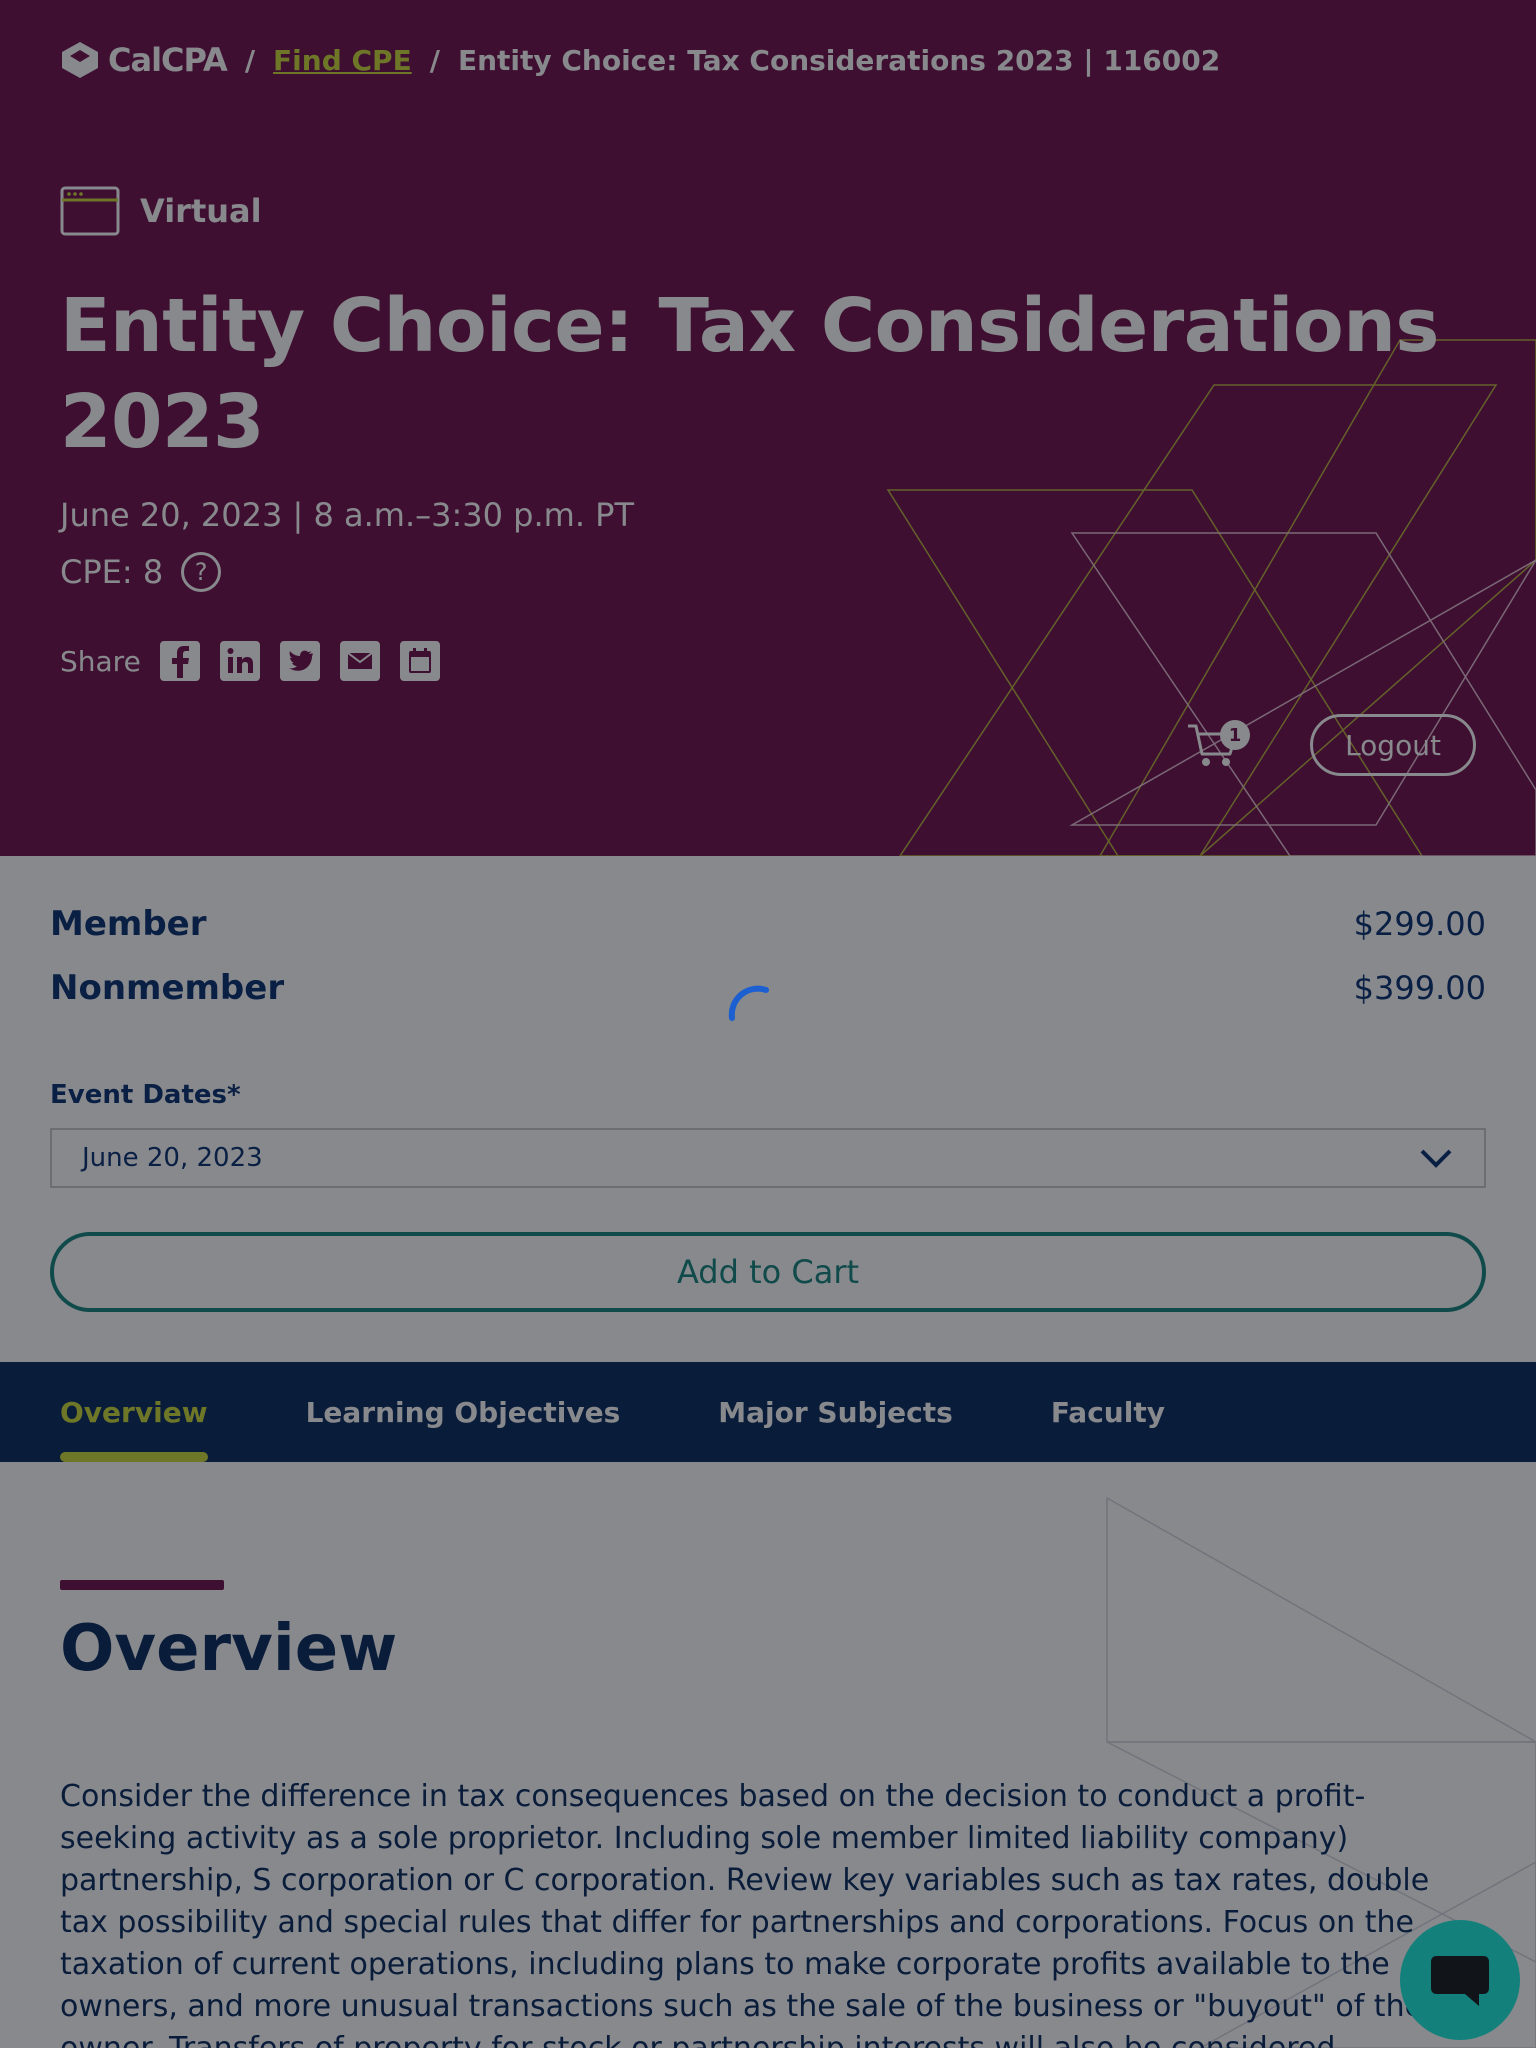  I want to click on loading-spinner-icon, so click(748, 1003).